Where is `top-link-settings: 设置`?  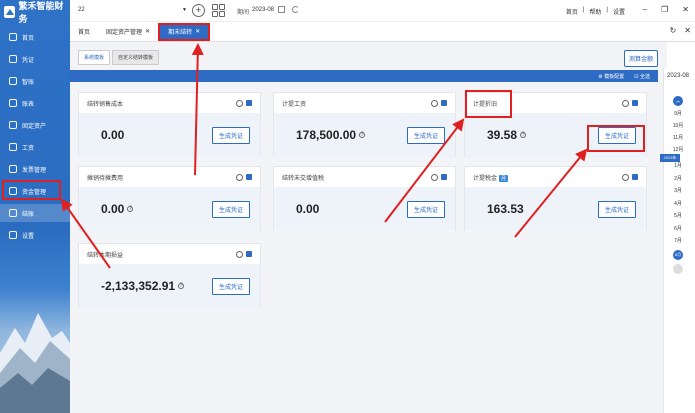
top-link-settings: 设置 is located at coordinates (619, 11).